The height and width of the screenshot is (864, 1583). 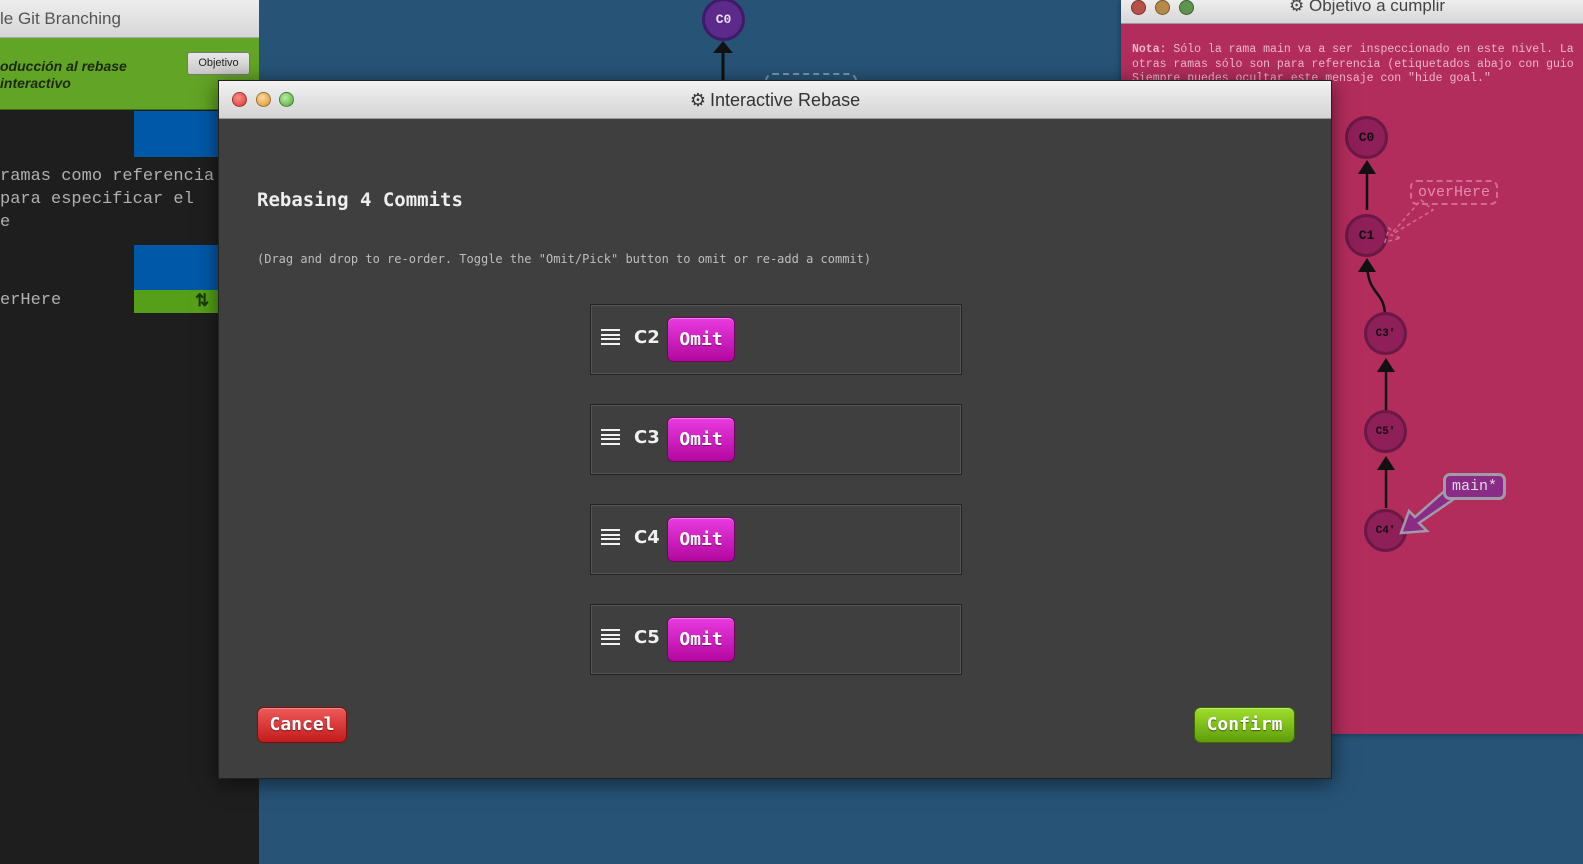 What do you see at coordinates (647, 437) in the screenshot?
I see `commit-name: C3` at bounding box center [647, 437].